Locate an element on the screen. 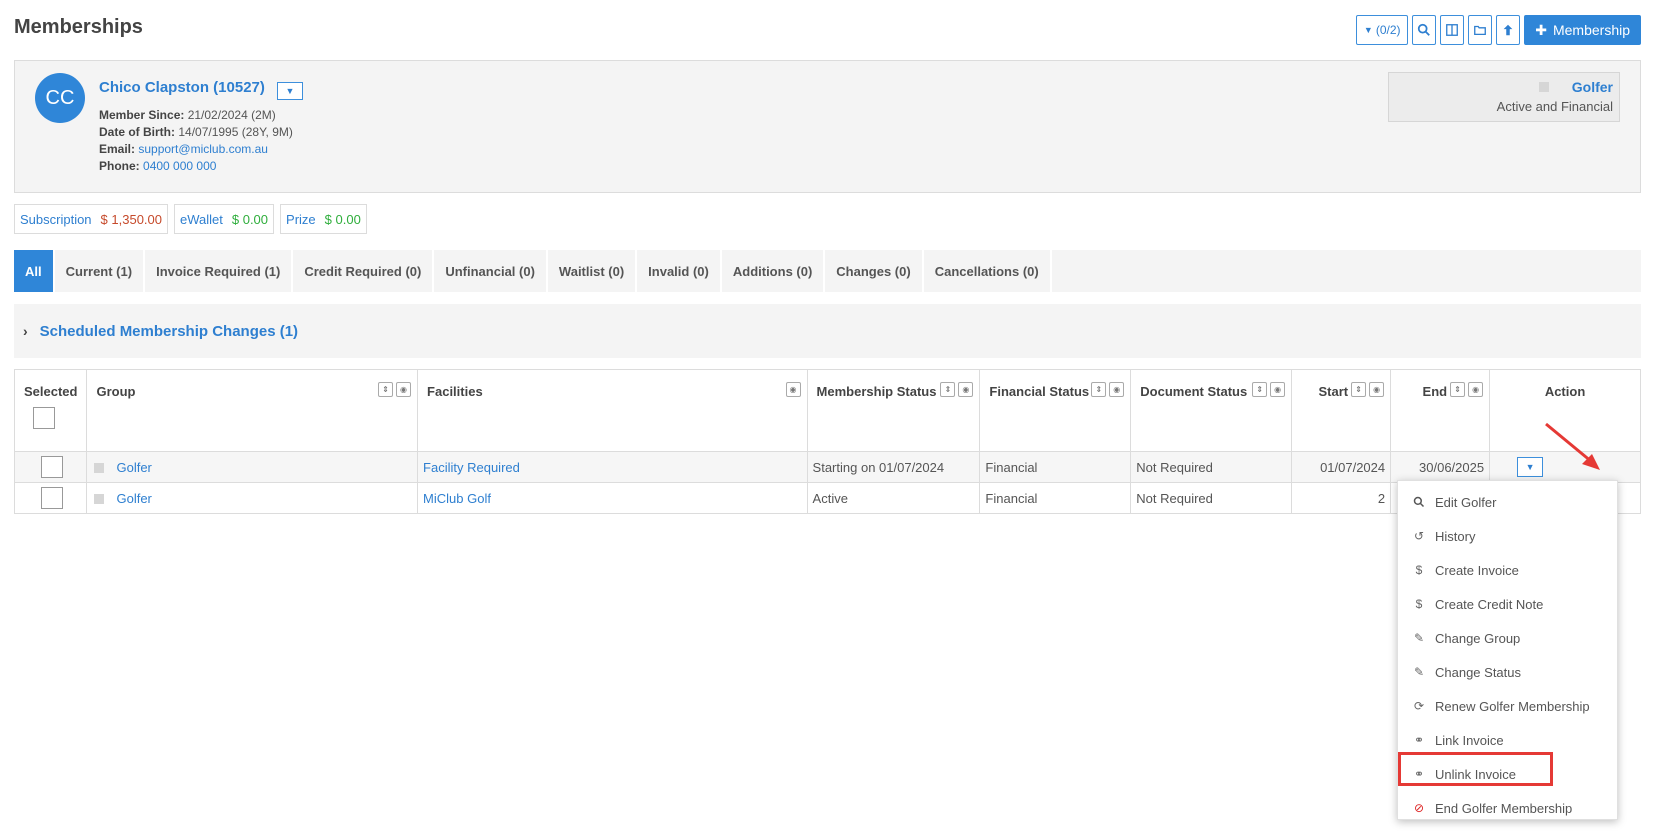 This screenshot has height=831, width=1655. menu-item-link-invoice: ⚭ Link Invoice is located at coordinates (1507, 740).